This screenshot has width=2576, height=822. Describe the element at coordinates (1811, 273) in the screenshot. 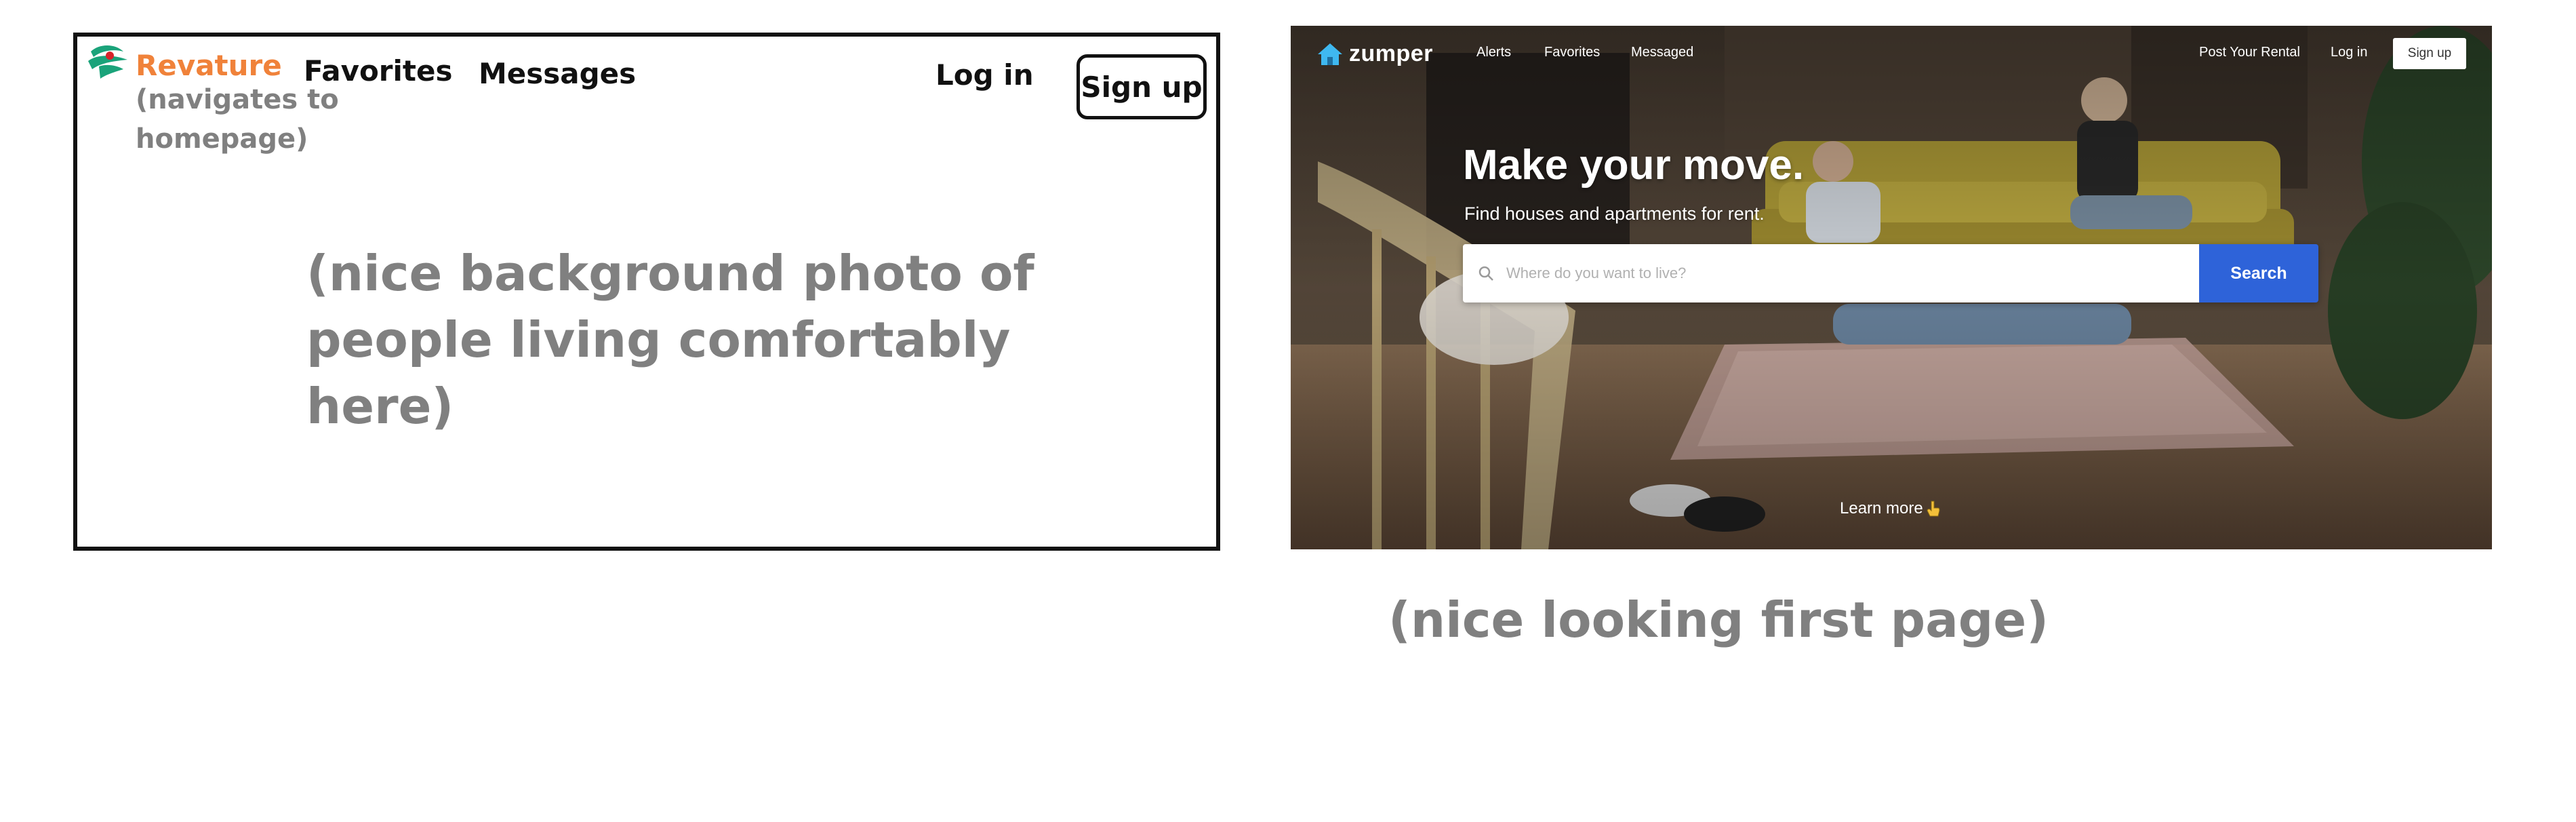

I see `search-input` at that location.